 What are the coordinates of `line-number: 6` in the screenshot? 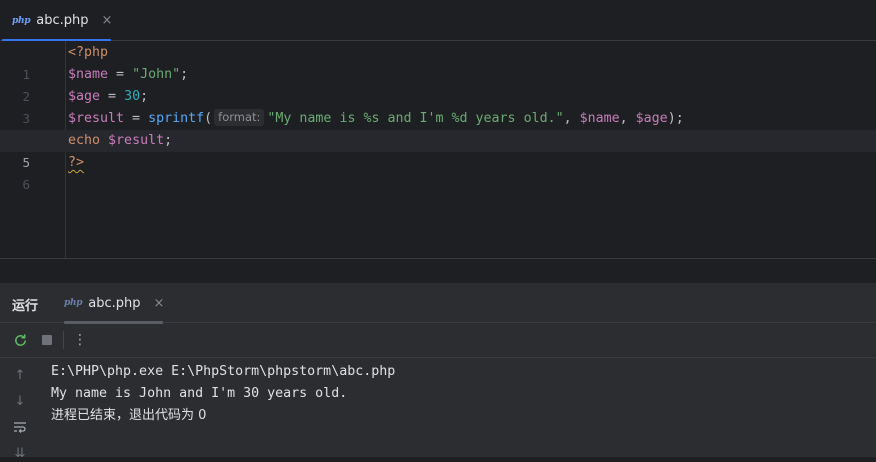 It's located at (26, 184).